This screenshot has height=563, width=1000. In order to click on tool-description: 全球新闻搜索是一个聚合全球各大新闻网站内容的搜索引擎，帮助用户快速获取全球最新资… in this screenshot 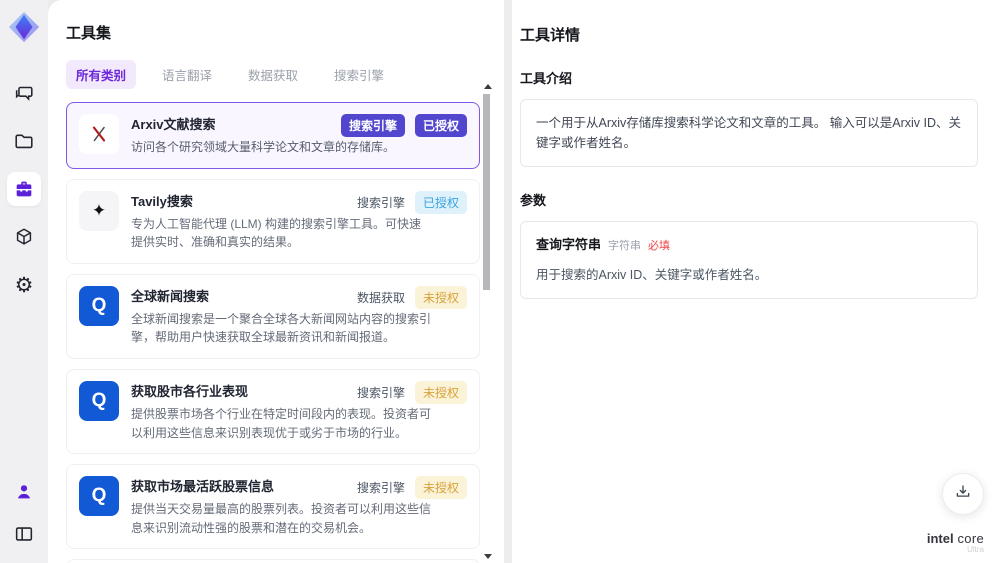, I will do `click(281, 328)`.